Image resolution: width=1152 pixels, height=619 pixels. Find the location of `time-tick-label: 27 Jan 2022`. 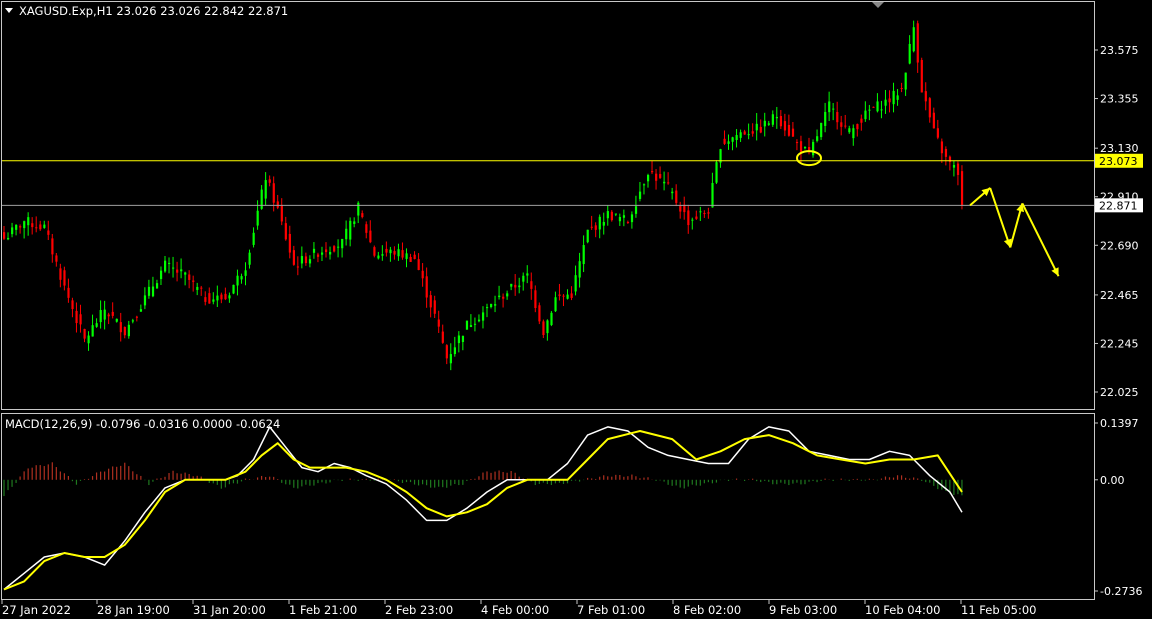

time-tick-label: 27 Jan 2022 is located at coordinates (36, 610).